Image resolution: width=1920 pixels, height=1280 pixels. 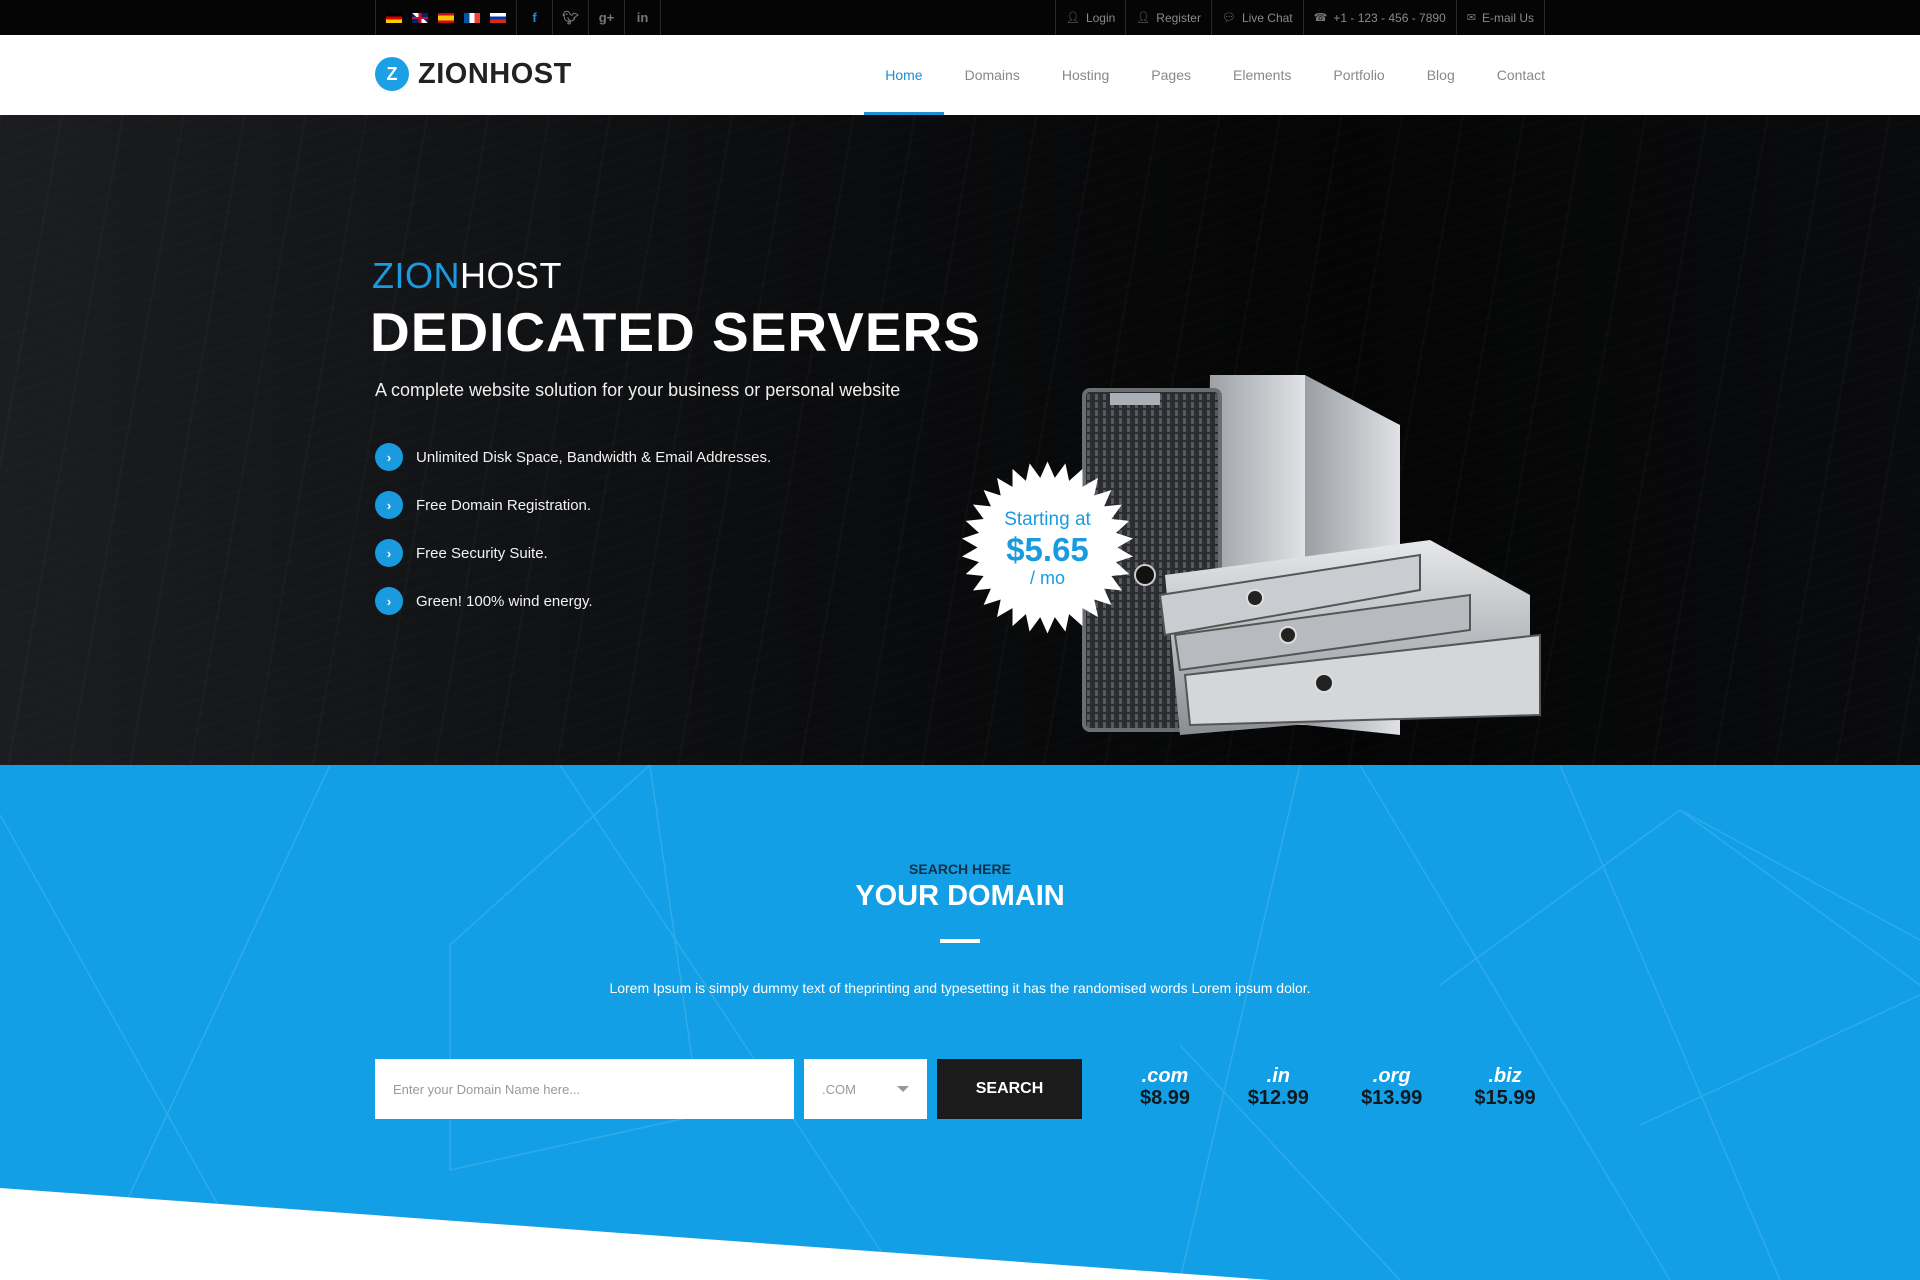 I want to click on feature-text: Free Security Suite., so click(x=482, y=553).